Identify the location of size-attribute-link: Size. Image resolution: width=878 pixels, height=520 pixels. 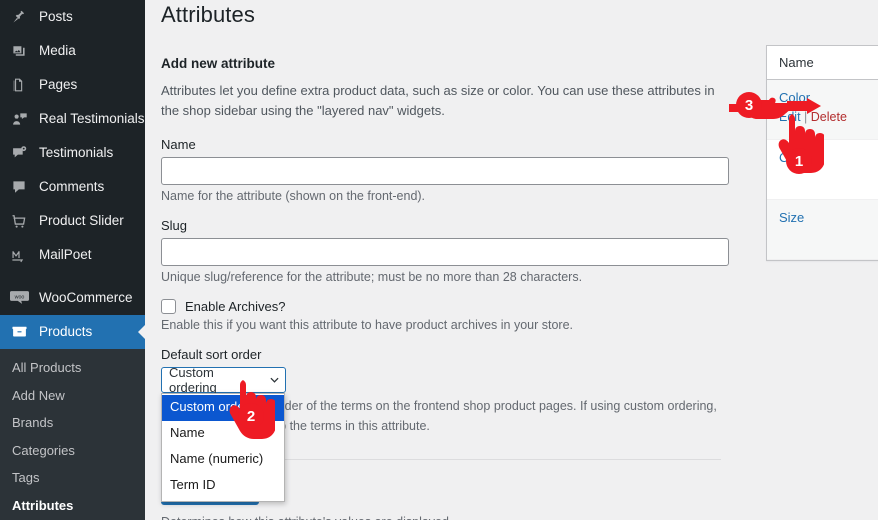
(791, 217).